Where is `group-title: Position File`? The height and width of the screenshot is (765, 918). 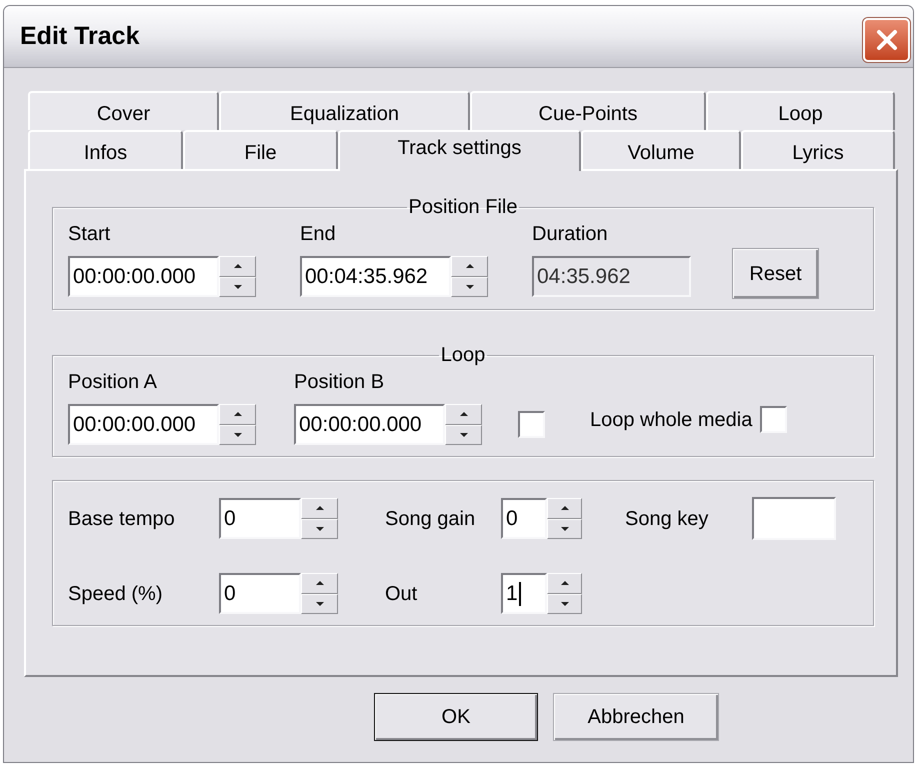 group-title: Position File is located at coordinates (463, 207).